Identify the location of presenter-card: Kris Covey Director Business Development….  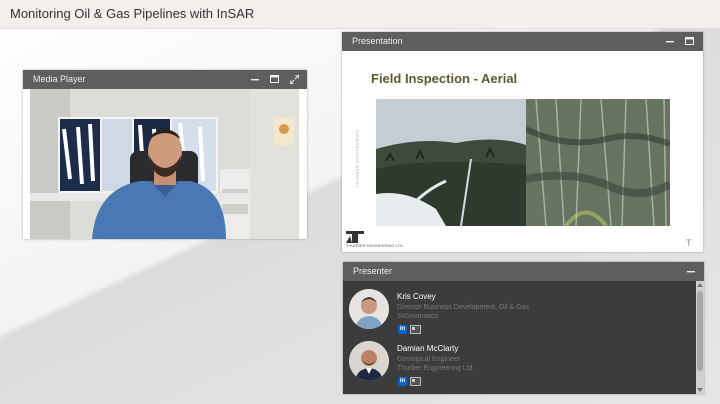
(519, 311).